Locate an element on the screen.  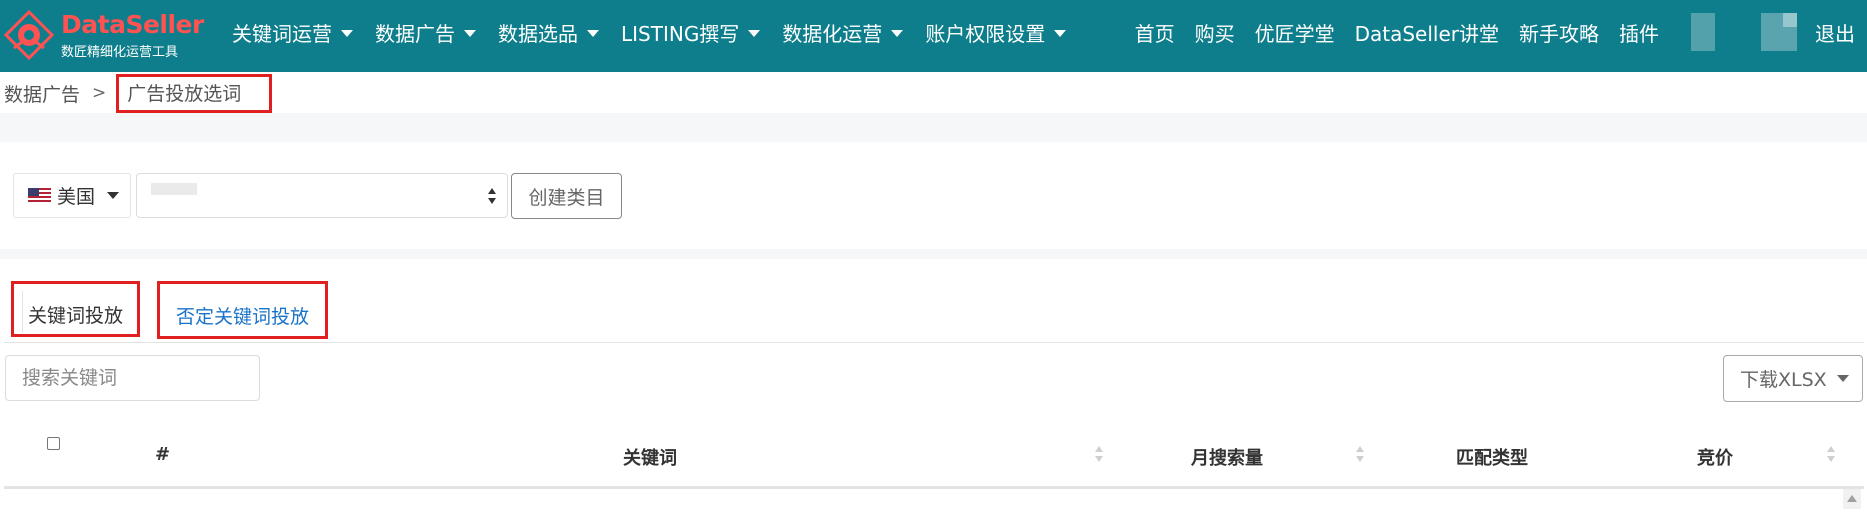
logo-icon is located at coordinates (29, 35).